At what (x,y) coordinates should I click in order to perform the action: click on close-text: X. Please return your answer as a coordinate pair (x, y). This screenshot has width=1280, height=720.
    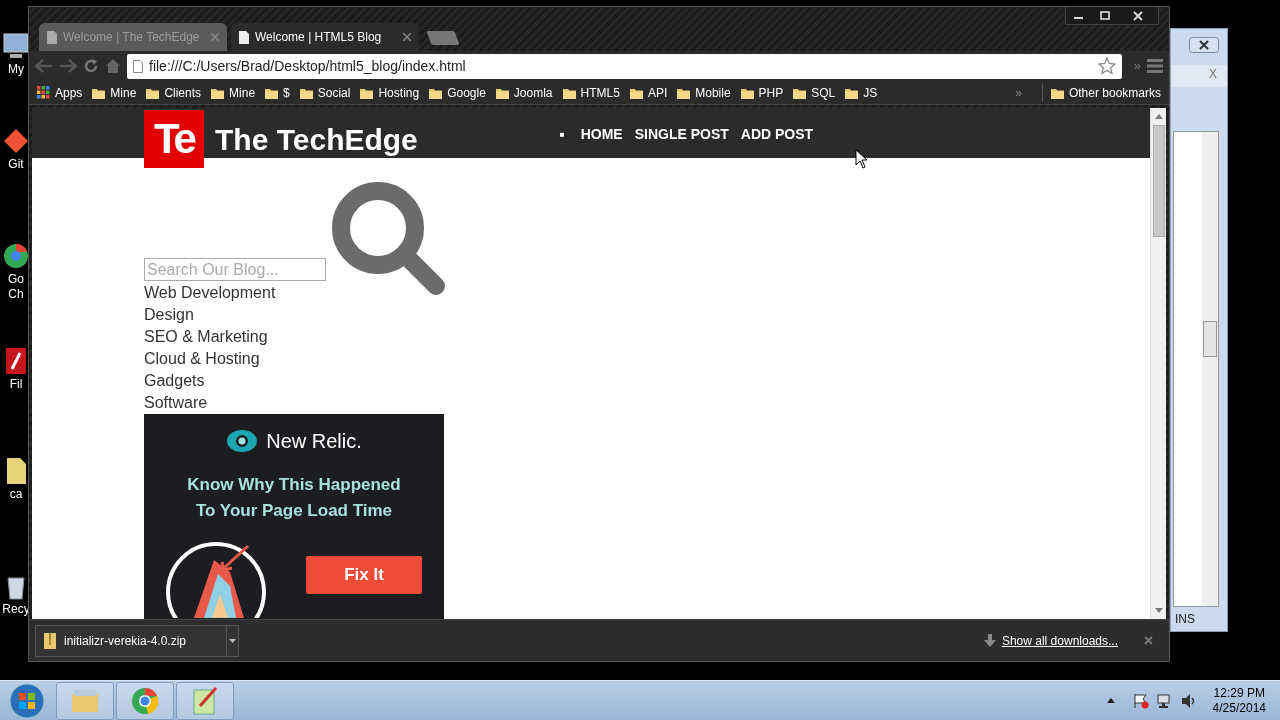
    Looking at the image, I should click on (1213, 76).